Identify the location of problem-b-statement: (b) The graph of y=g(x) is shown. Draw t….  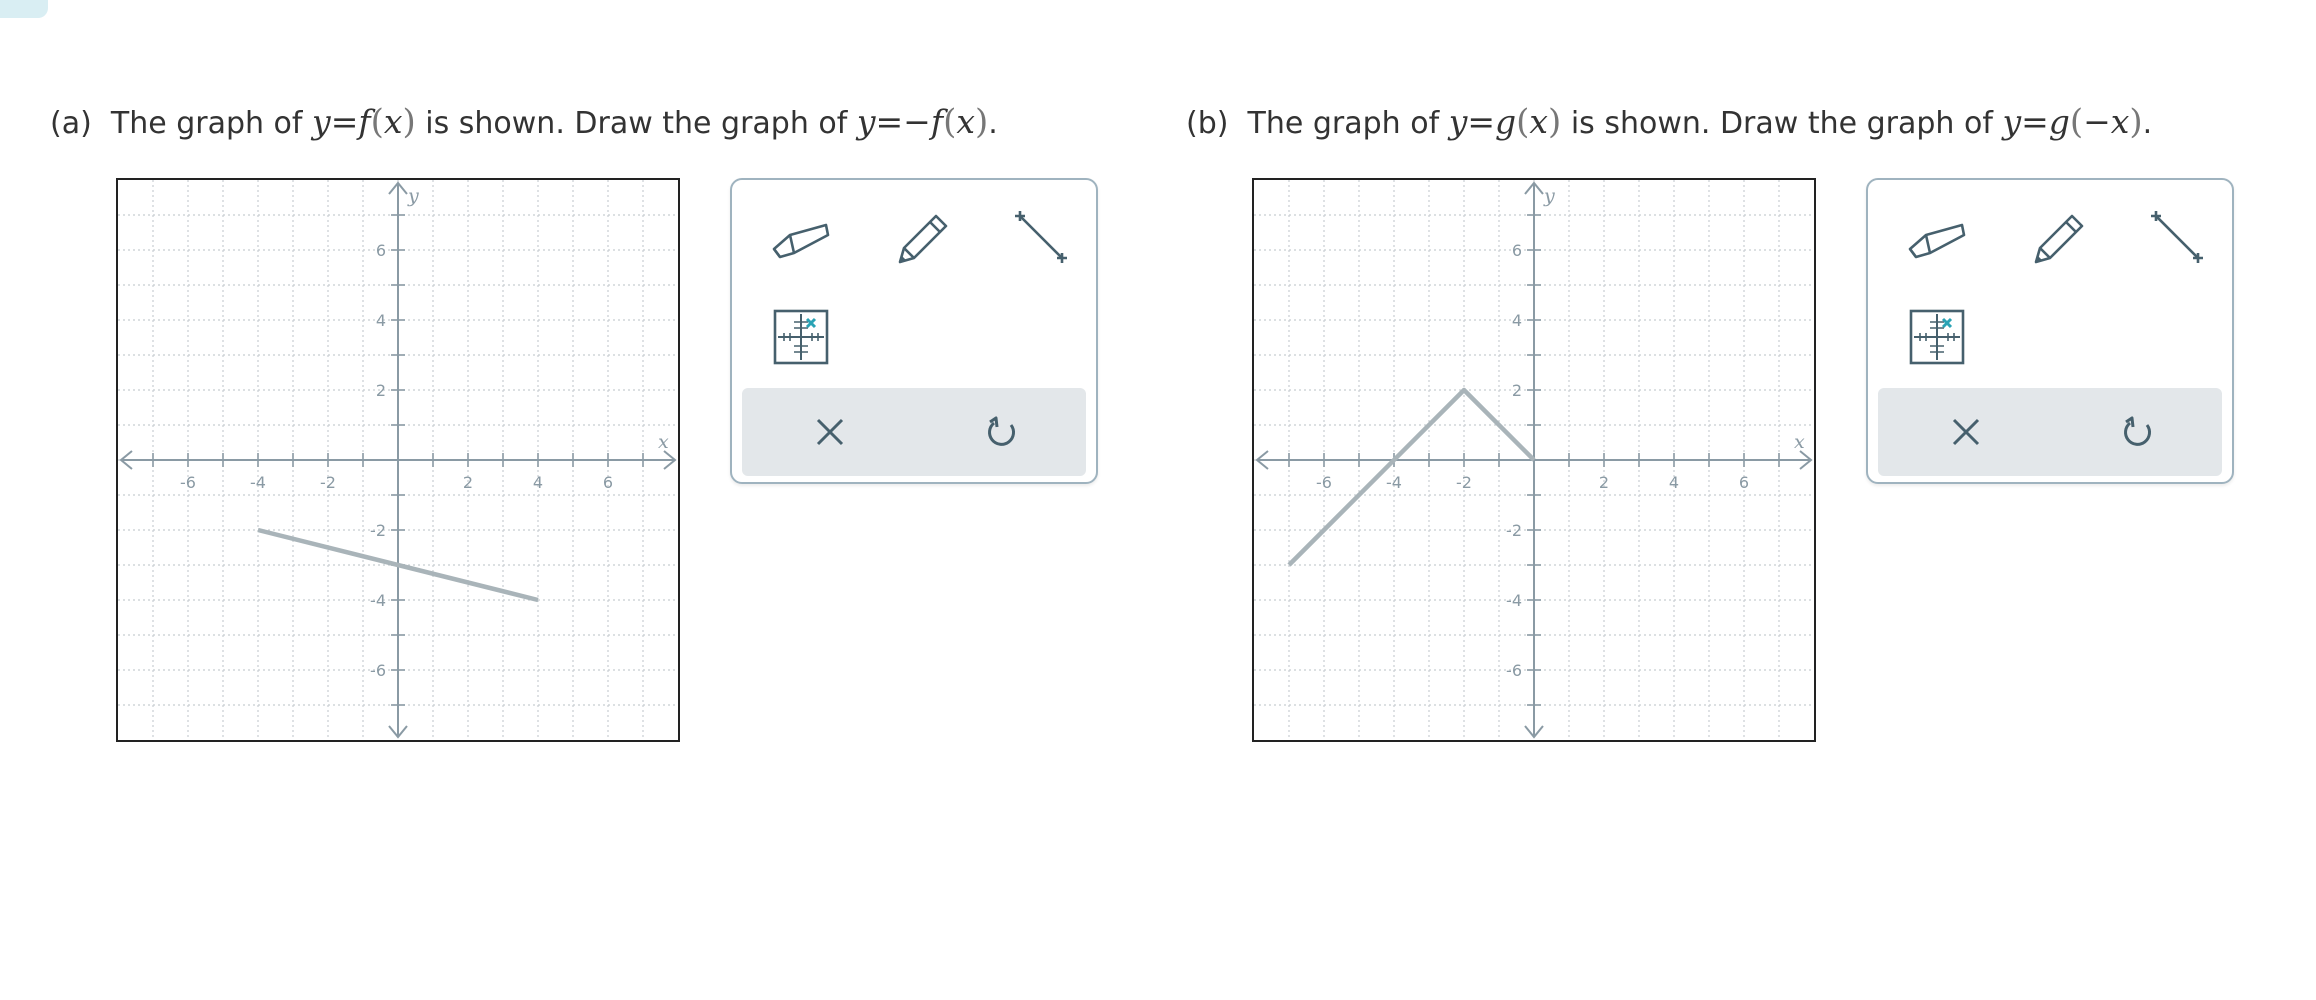
(1669, 122).